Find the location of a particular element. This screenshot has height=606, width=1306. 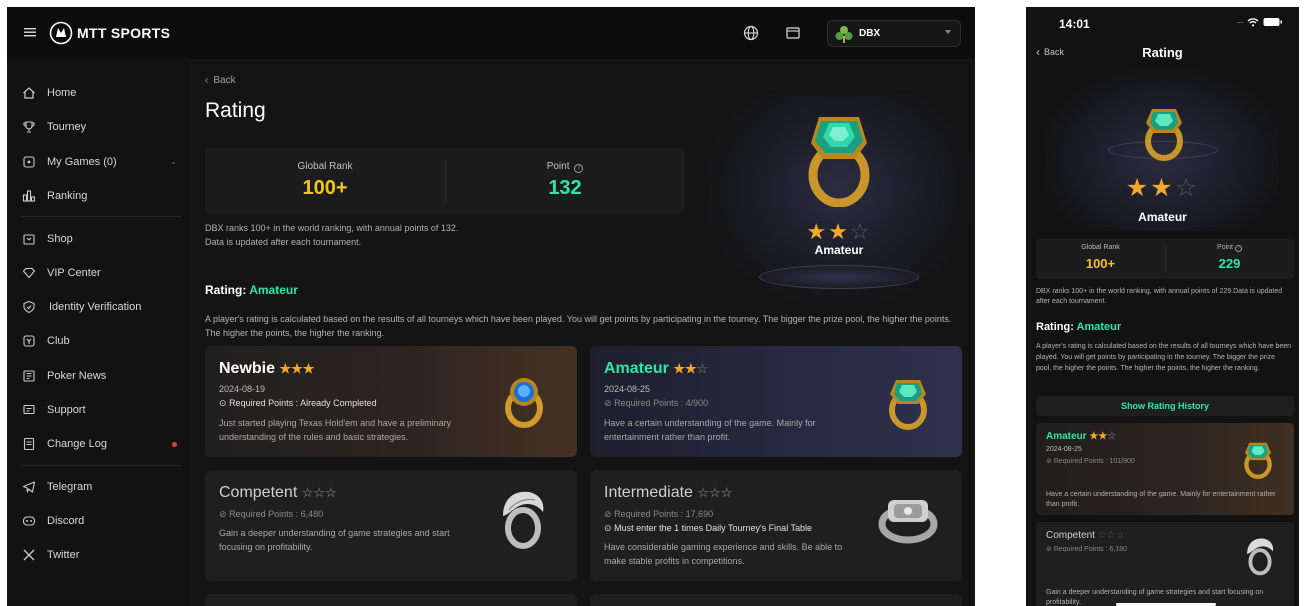

star-empty-icon: ☆ is located at coordinates (1187, 188).